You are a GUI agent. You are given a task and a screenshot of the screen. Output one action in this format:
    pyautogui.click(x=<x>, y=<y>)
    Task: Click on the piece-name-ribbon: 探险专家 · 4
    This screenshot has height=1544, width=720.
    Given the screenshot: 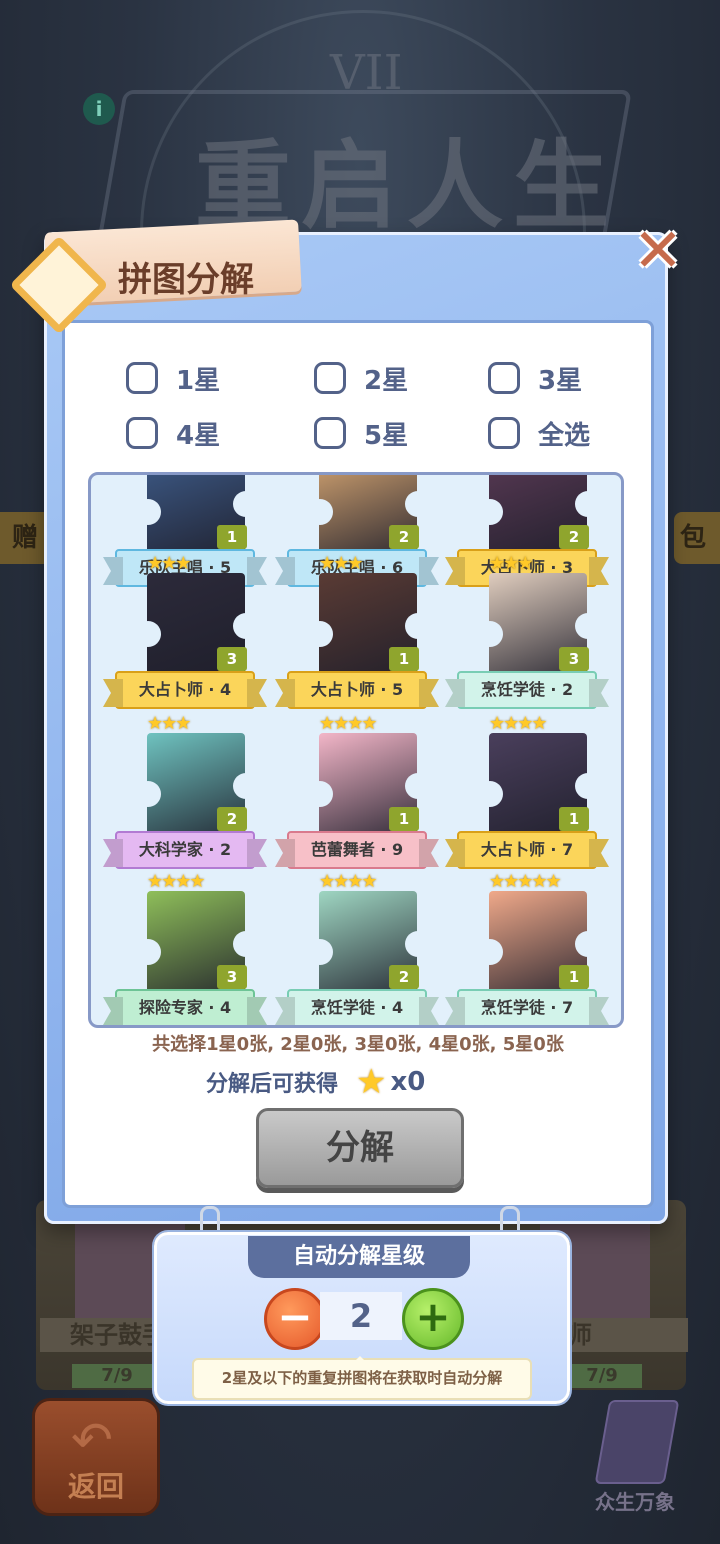 What is the action you would take?
    pyautogui.click(x=185, y=1007)
    